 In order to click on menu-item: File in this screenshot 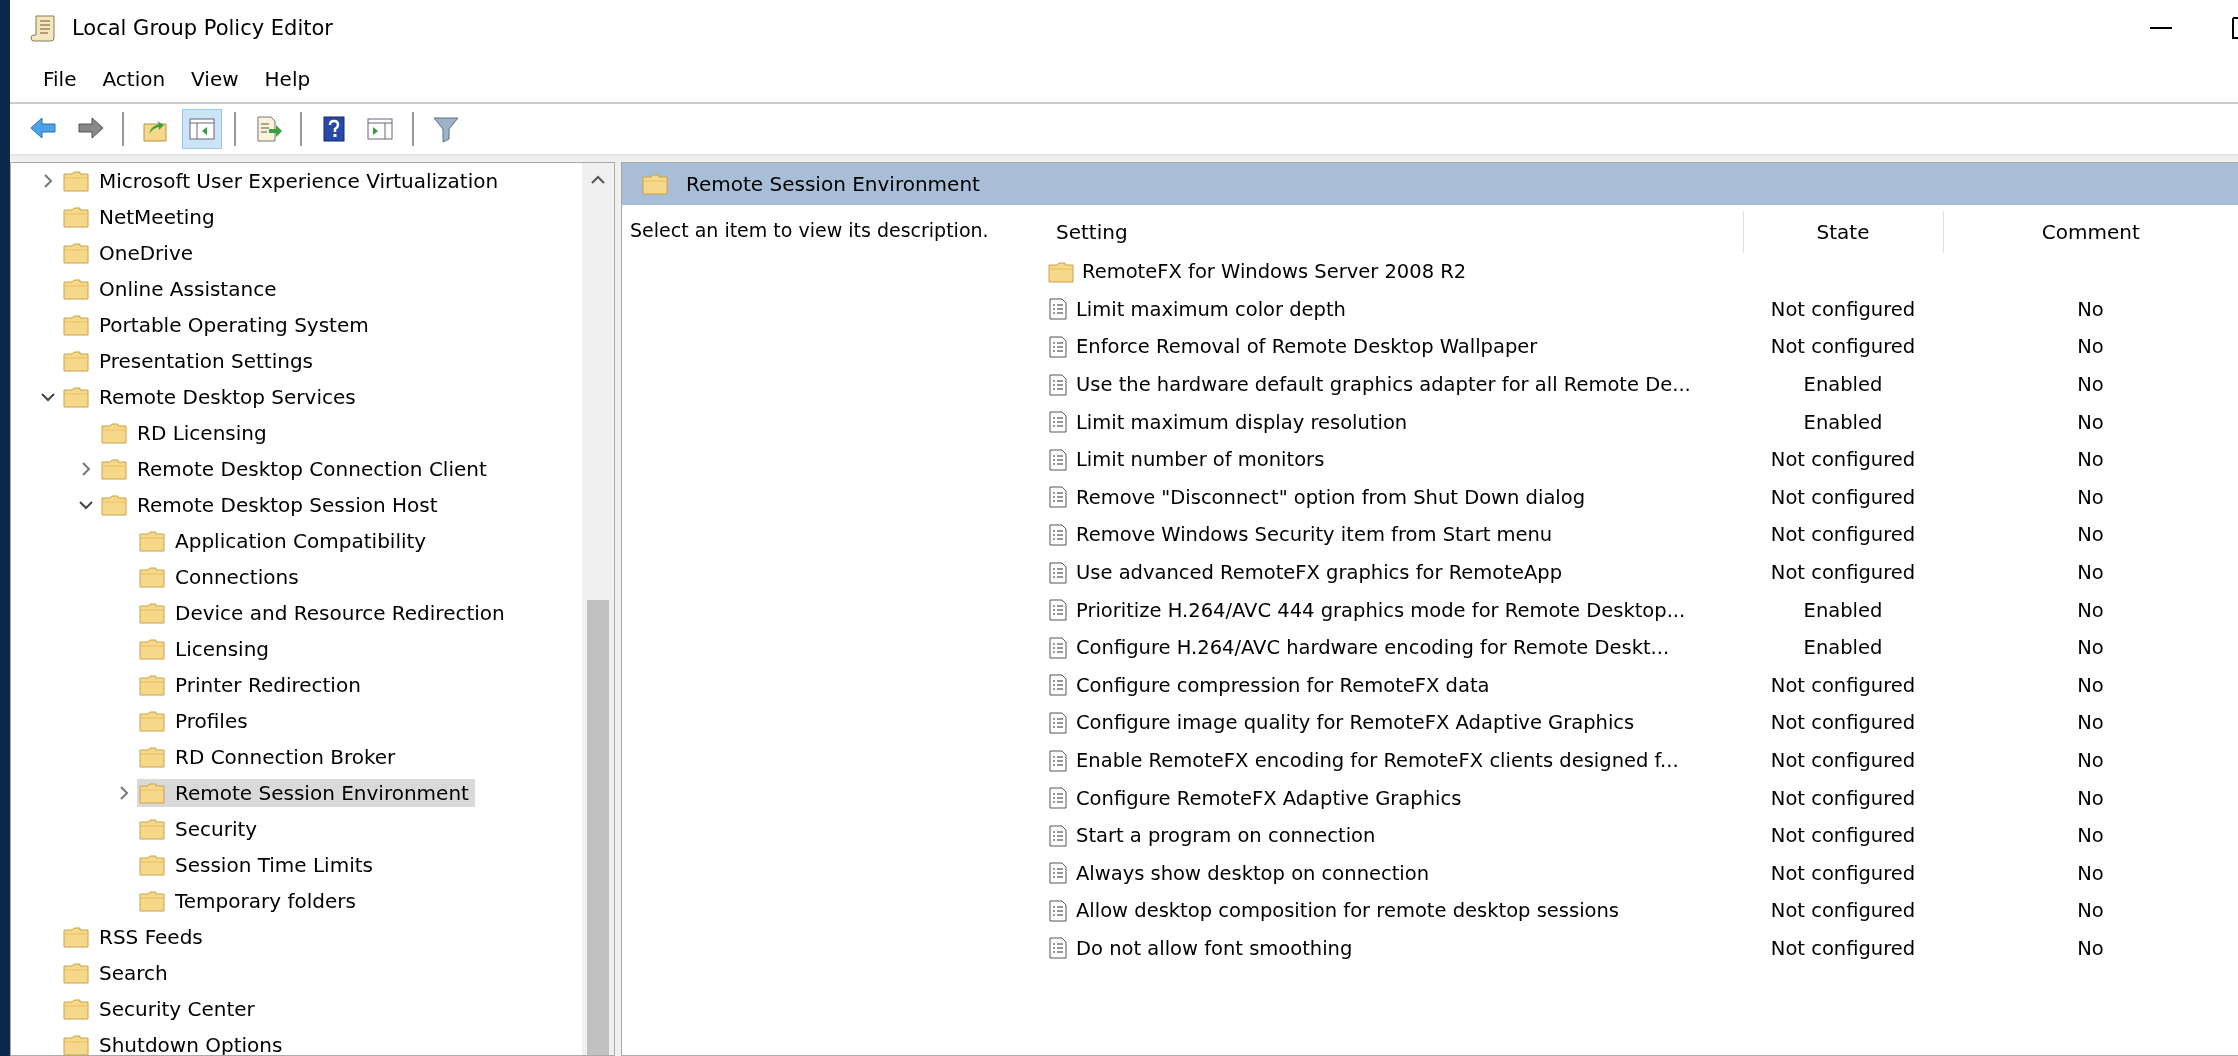, I will do `click(60, 78)`.